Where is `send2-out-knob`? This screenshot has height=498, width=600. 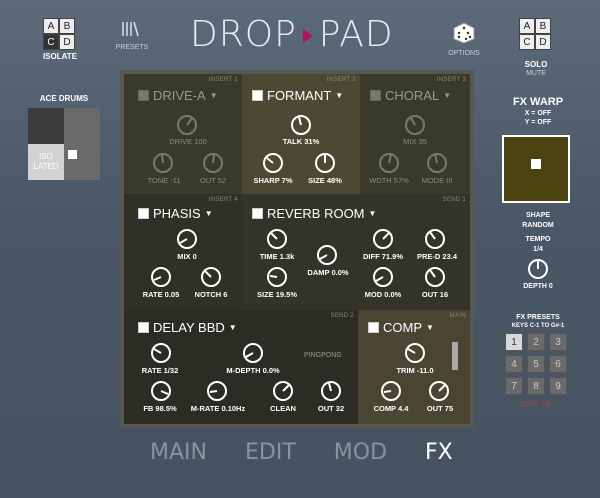
send2-out-knob is located at coordinates (331, 391).